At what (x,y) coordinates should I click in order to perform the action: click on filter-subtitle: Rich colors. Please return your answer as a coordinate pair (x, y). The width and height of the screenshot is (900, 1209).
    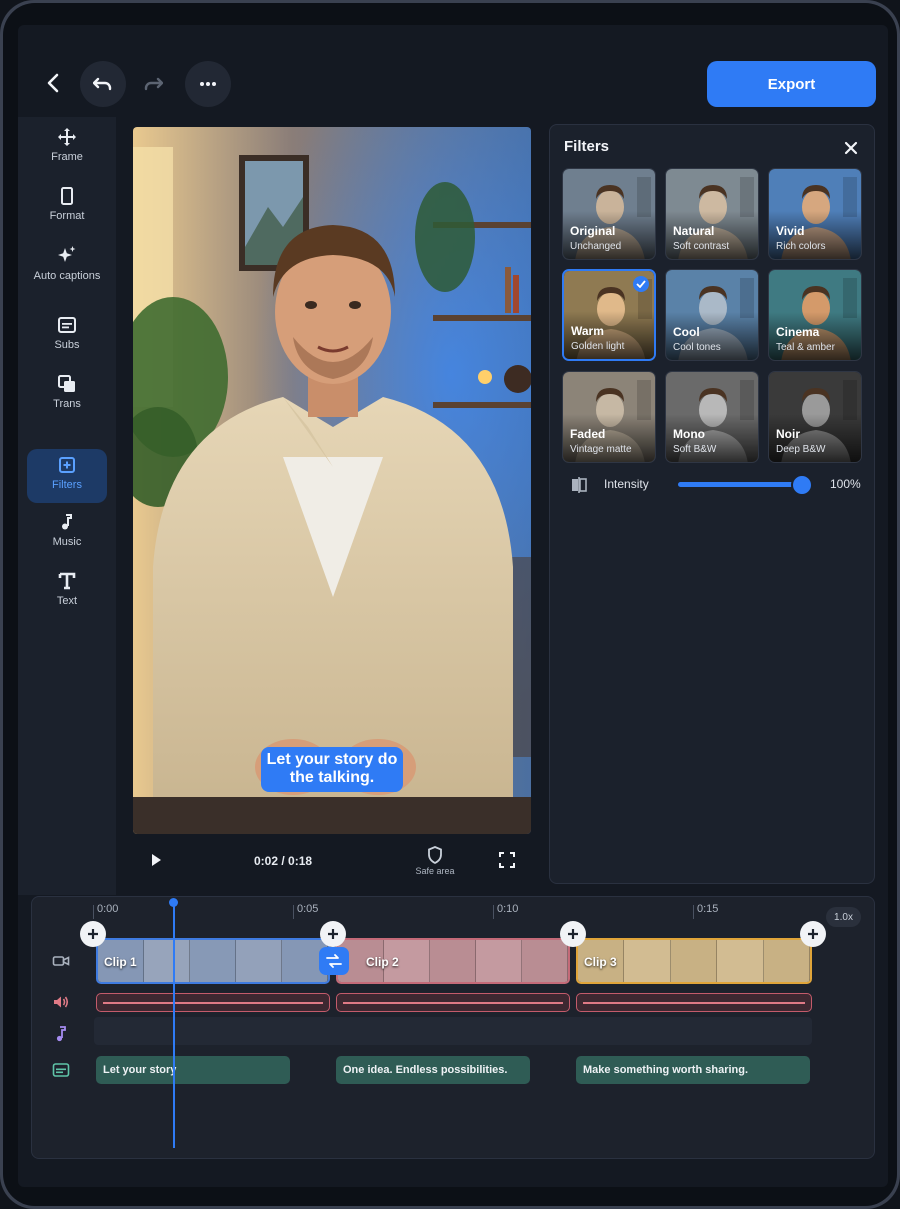
    Looking at the image, I should click on (801, 246).